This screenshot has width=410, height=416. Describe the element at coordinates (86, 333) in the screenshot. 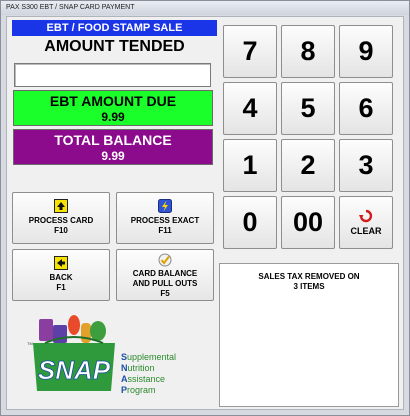

I see `grocery-bottle-shape` at that location.